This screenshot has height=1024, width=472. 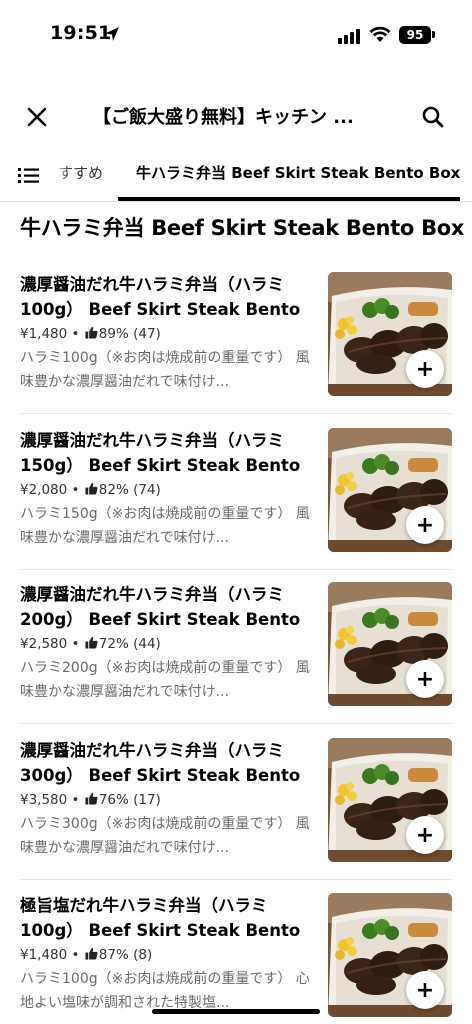 I want to click on menu-item-meta: ¥2,080 • 82% (74), so click(x=168, y=490).